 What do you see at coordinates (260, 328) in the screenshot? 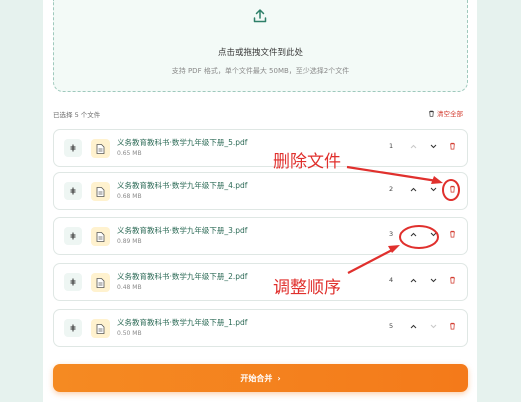
I see `file-card: 义务教育教科书·数学九年级下册_1.pdf 0.50 MB 5` at bounding box center [260, 328].